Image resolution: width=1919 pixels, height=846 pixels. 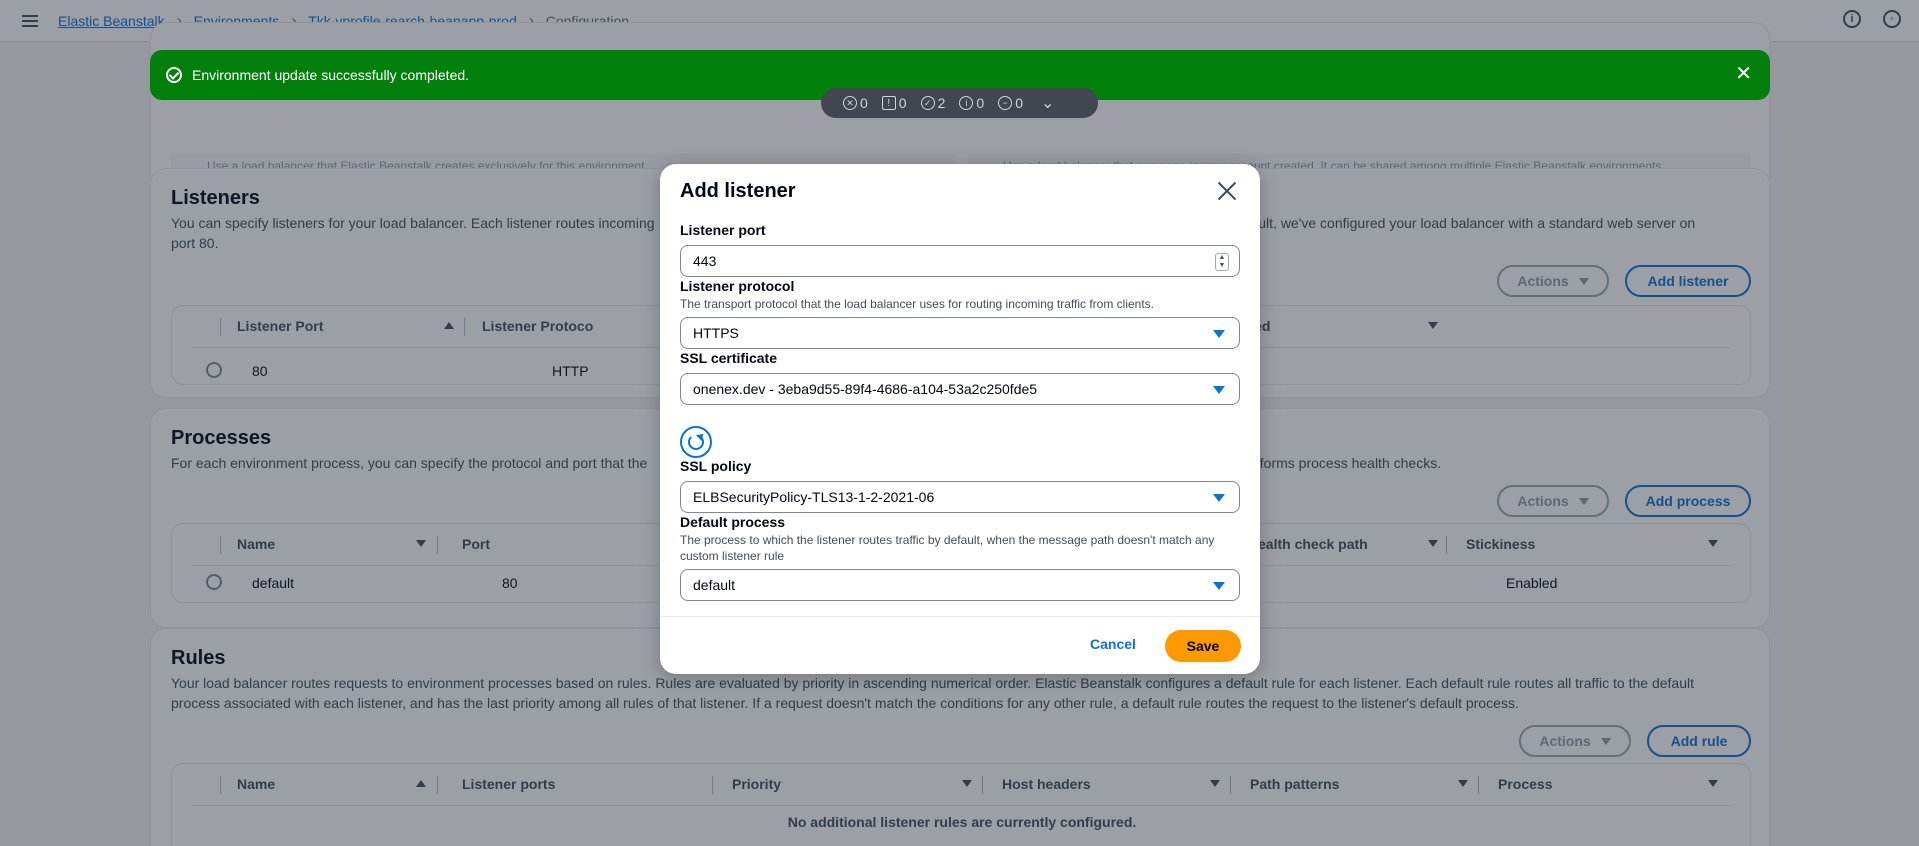 I want to click on default-process-select: default, so click(x=960, y=585).